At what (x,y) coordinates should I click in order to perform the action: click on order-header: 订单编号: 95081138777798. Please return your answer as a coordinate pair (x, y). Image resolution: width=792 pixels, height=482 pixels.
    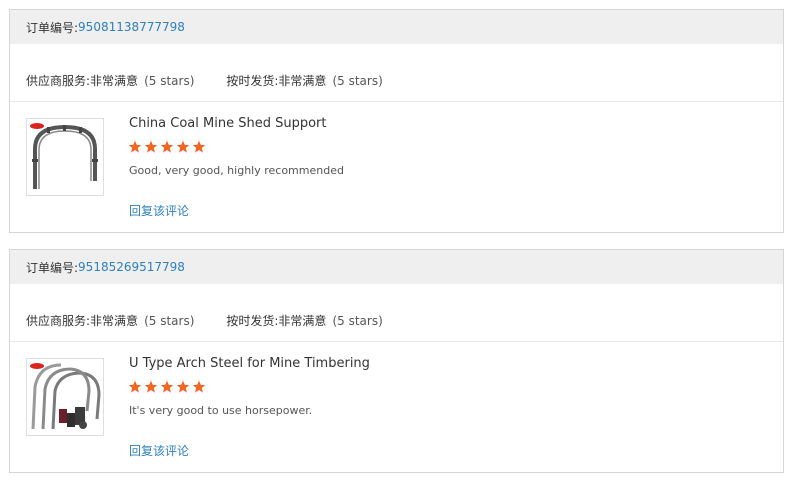
    Looking at the image, I should click on (396, 27).